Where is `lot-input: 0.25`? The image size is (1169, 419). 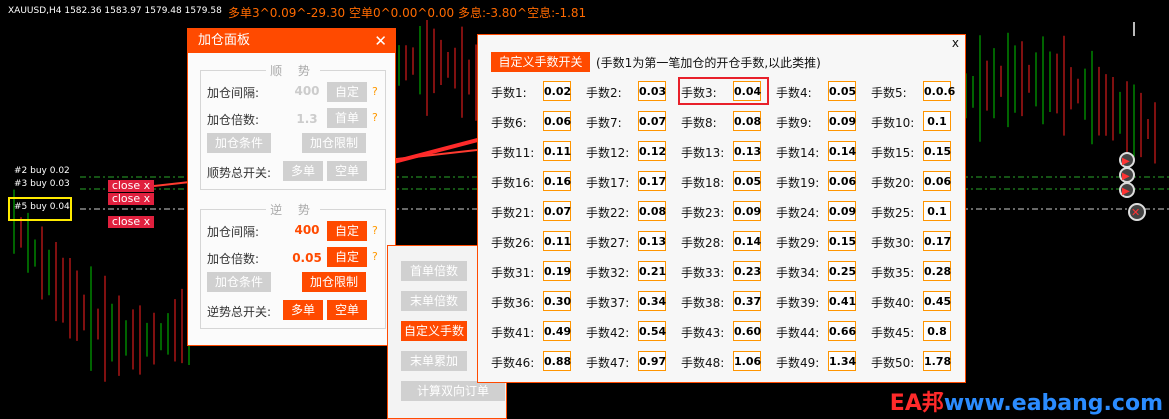
lot-input: 0.25 is located at coordinates (842, 271).